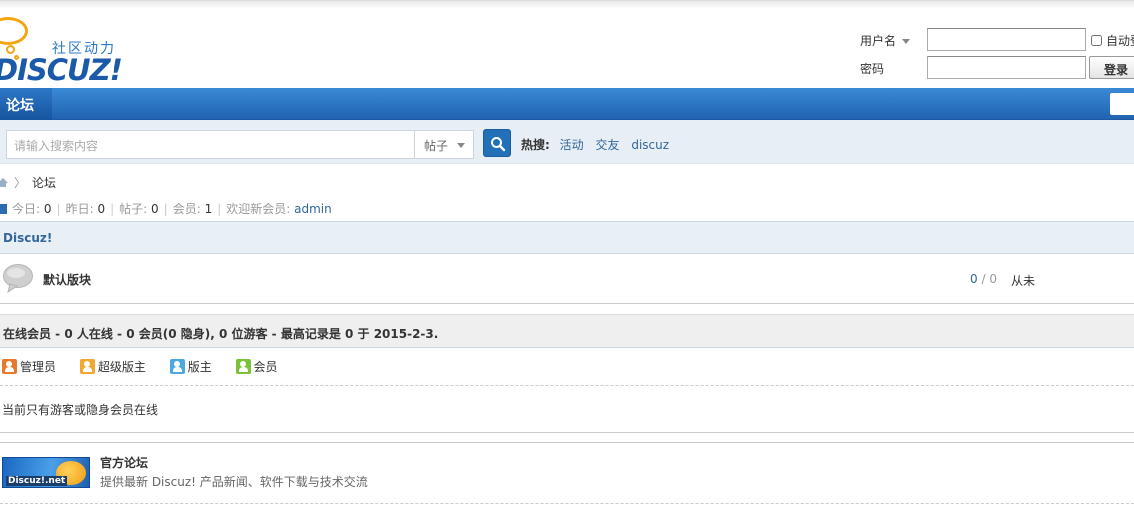 This screenshot has height=524, width=1134. I want to click on legend-item-super-moderator: 超级版主, so click(112, 366).